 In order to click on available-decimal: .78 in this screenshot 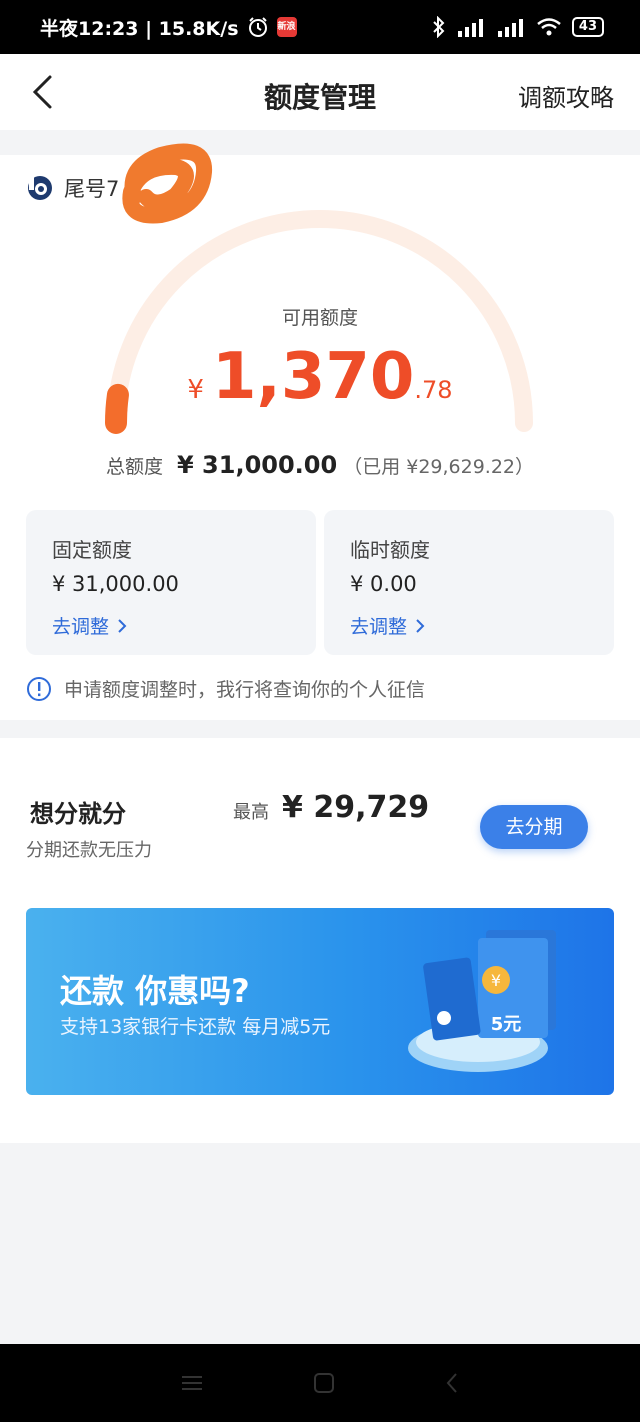, I will do `click(433, 390)`.